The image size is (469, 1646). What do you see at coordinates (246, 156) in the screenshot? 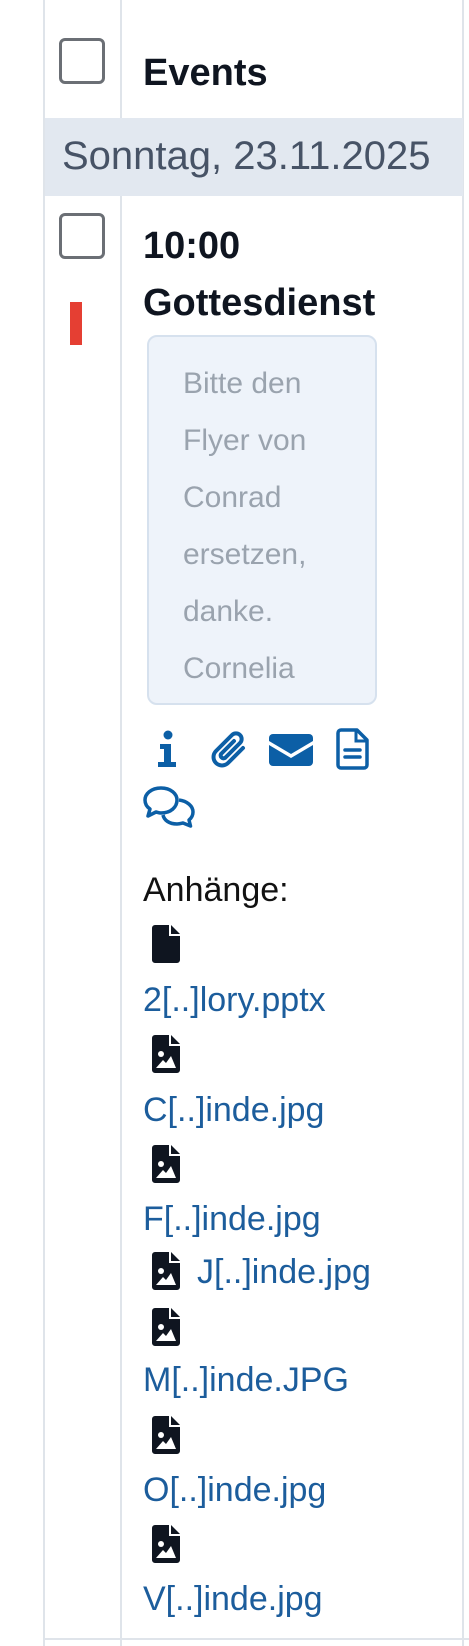
I see `date-group-label: Sonntag, 23.11.2025` at bounding box center [246, 156].